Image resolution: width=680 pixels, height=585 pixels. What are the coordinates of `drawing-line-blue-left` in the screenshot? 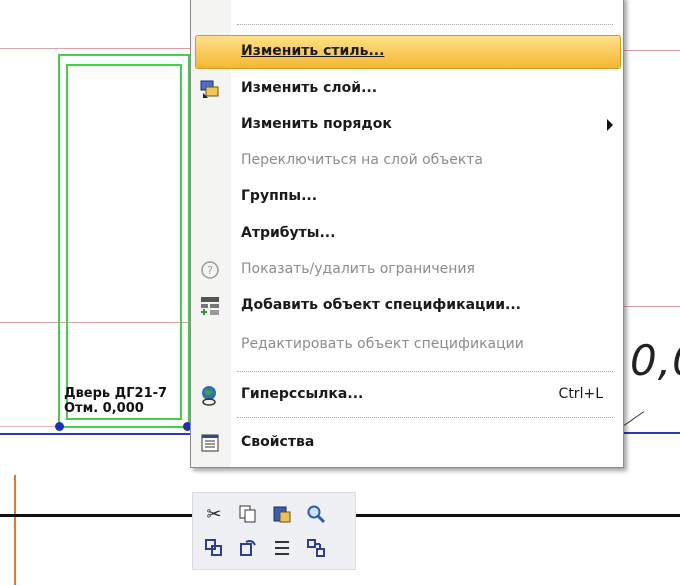 It's located at (95, 434).